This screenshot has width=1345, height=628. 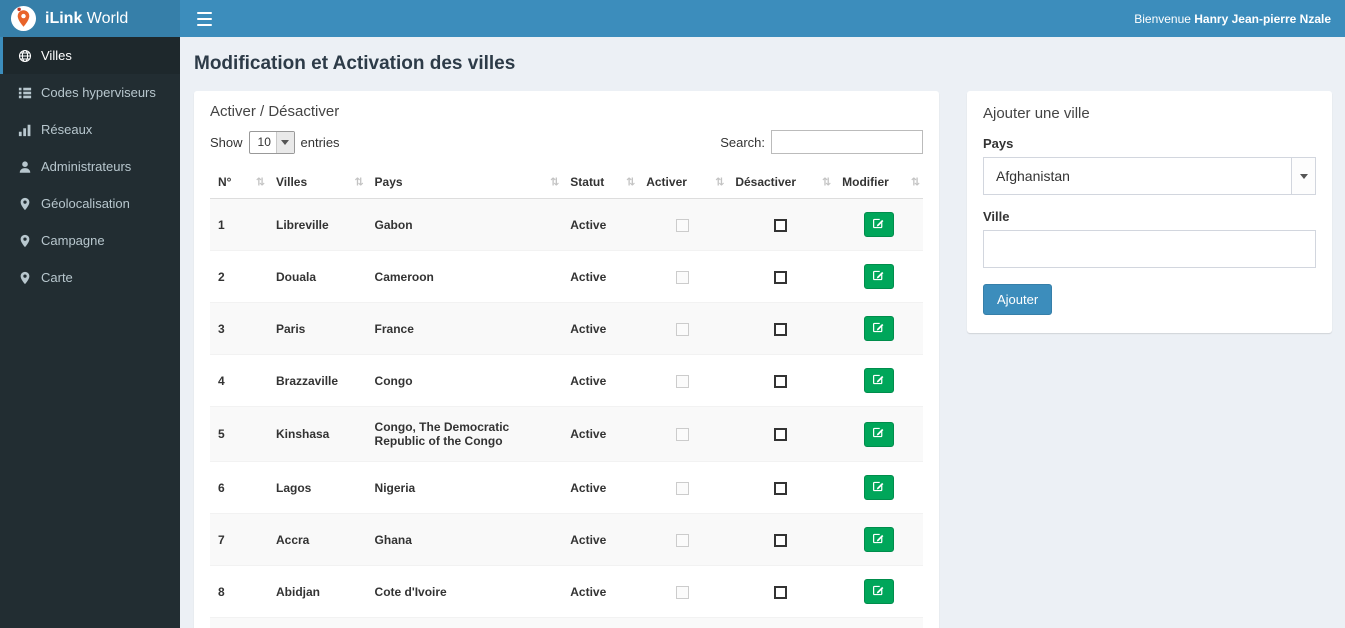 I want to click on page-length-control: Show 10 entries, so click(x=275, y=142).